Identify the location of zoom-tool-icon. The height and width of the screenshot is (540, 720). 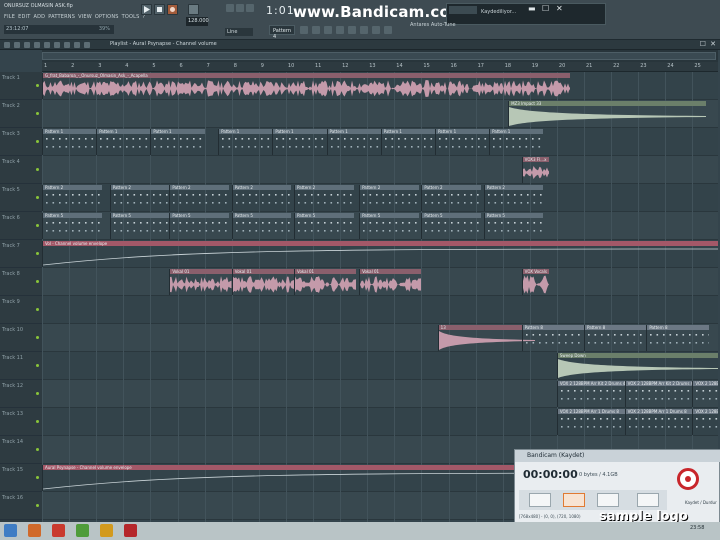
(77, 45).